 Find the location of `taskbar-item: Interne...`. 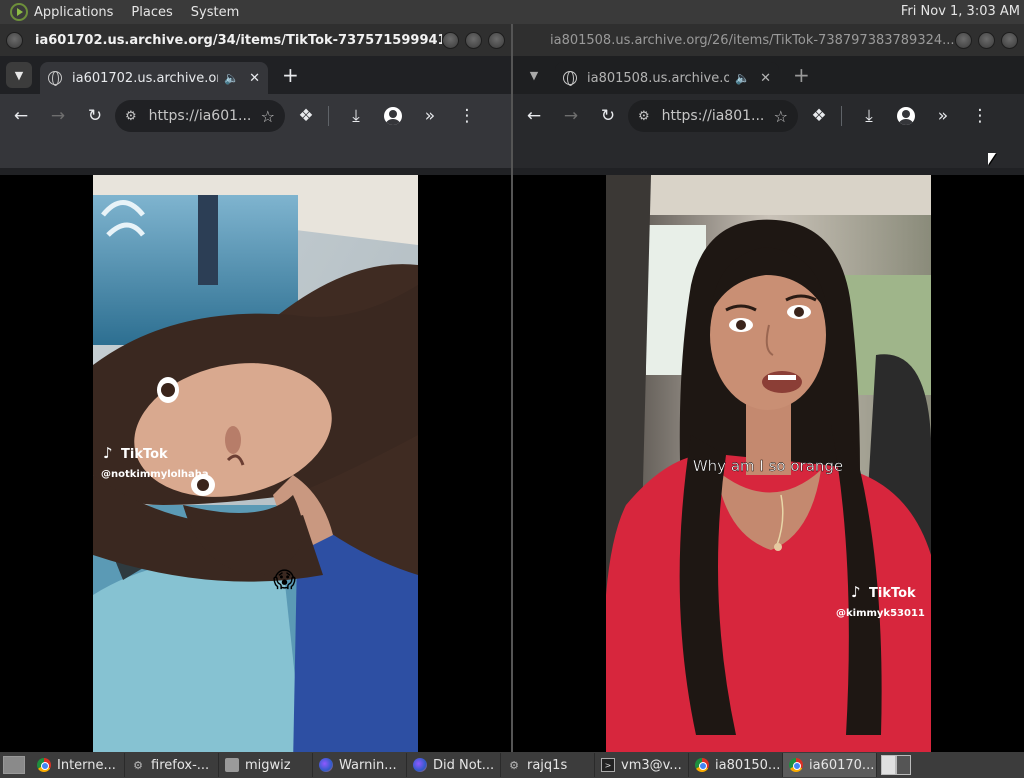

taskbar-item: Interne... is located at coordinates (78, 765).